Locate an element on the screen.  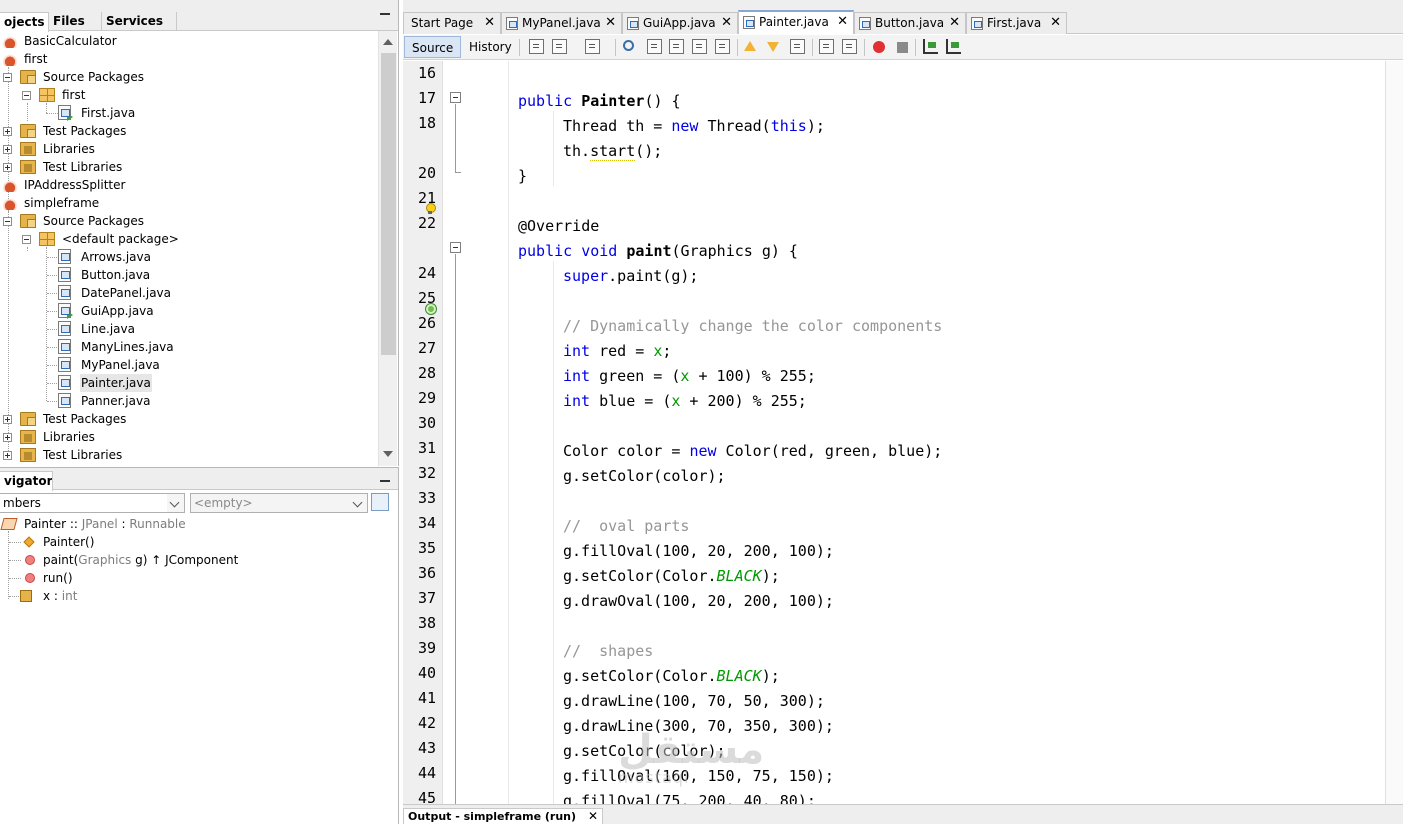
code-token: public void is located at coordinates (572, 251).